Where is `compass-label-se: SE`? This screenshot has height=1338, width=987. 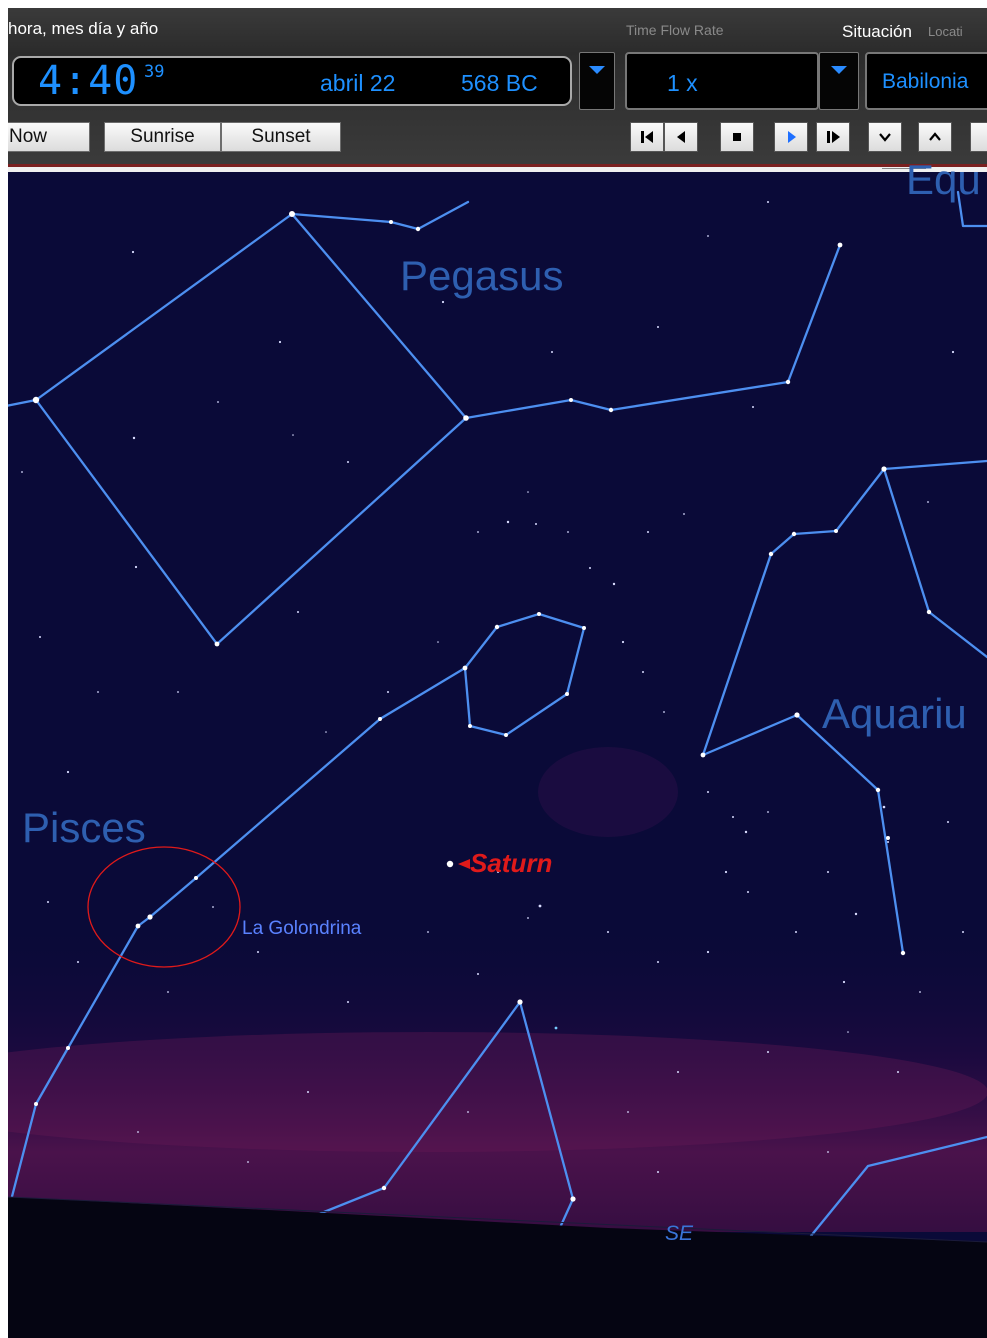
compass-label-se: SE is located at coordinates (679, 1233).